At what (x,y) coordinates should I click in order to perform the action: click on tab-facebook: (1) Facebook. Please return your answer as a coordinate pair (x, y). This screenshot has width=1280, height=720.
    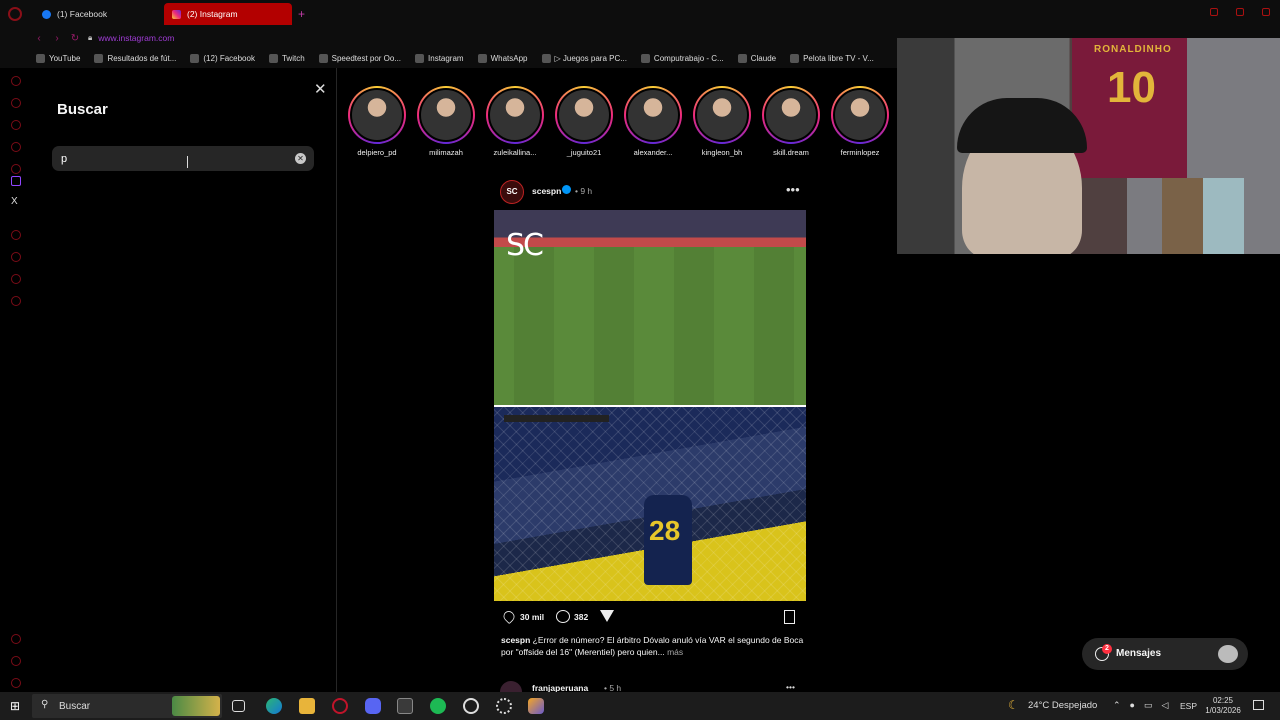
    Looking at the image, I should click on (98, 14).